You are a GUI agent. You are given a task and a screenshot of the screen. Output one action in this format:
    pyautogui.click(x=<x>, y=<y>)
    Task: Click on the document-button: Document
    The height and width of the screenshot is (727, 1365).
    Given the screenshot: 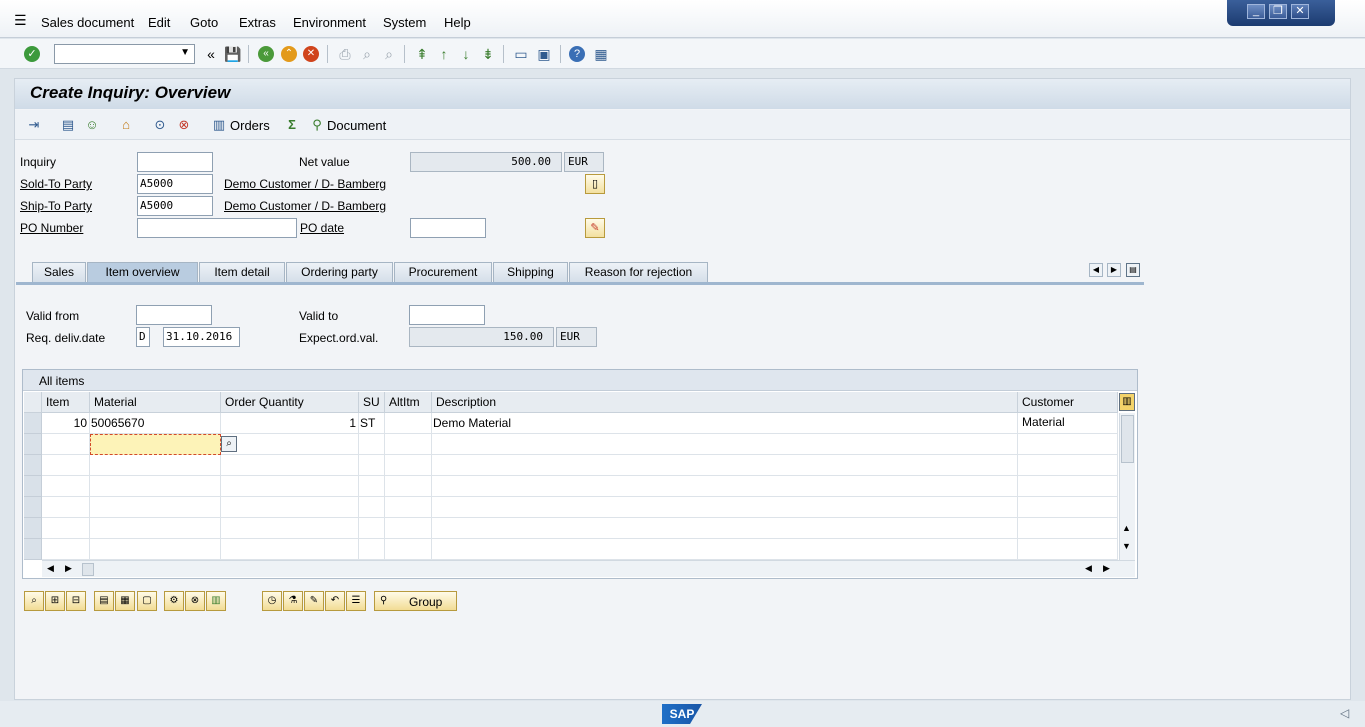 What is the action you would take?
    pyautogui.click(x=356, y=125)
    